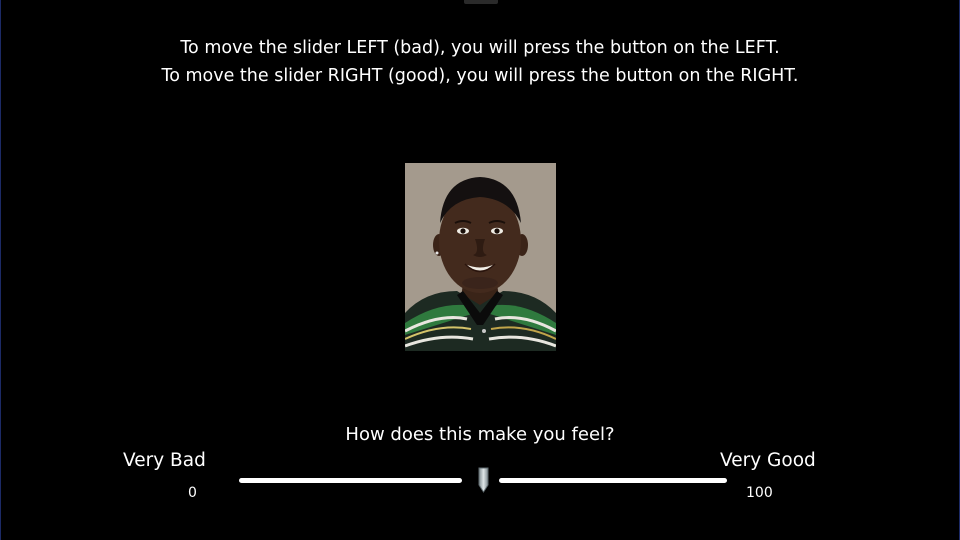 The width and height of the screenshot is (960, 540). What do you see at coordinates (768, 460) in the screenshot?
I see `scale-label-right: Very Good` at bounding box center [768, 460].